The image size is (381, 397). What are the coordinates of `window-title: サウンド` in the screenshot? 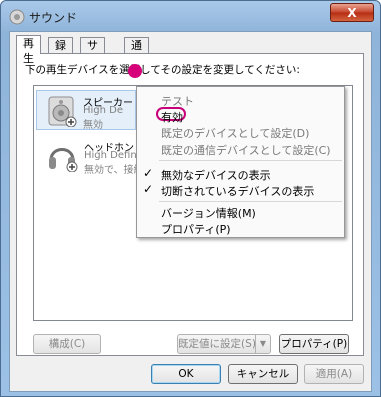 It's located at (53, 18).